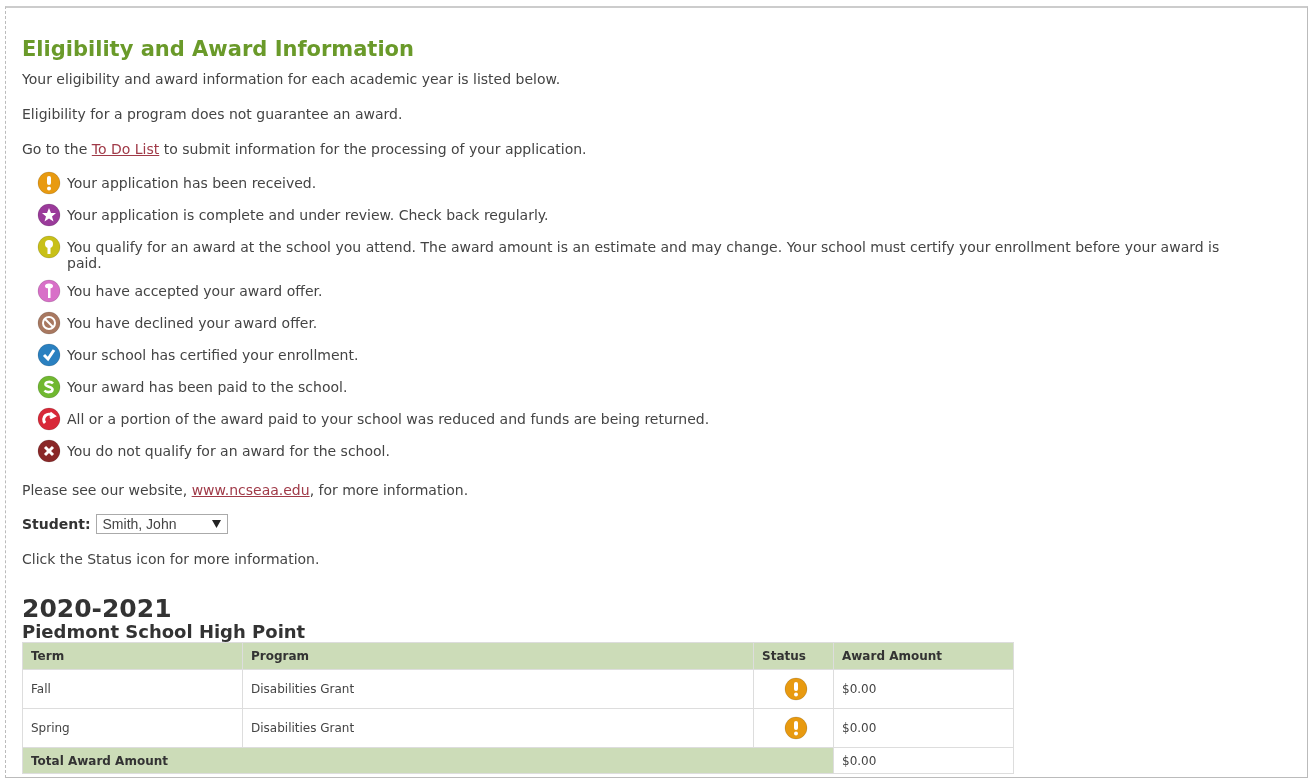 The height and width of the screenshot is (781, 1313). What do you see at coordinates (207, 386) in the screenshot?
I see `legend-text: Your award has been paid to the school.` at bounding box center [207, 386].